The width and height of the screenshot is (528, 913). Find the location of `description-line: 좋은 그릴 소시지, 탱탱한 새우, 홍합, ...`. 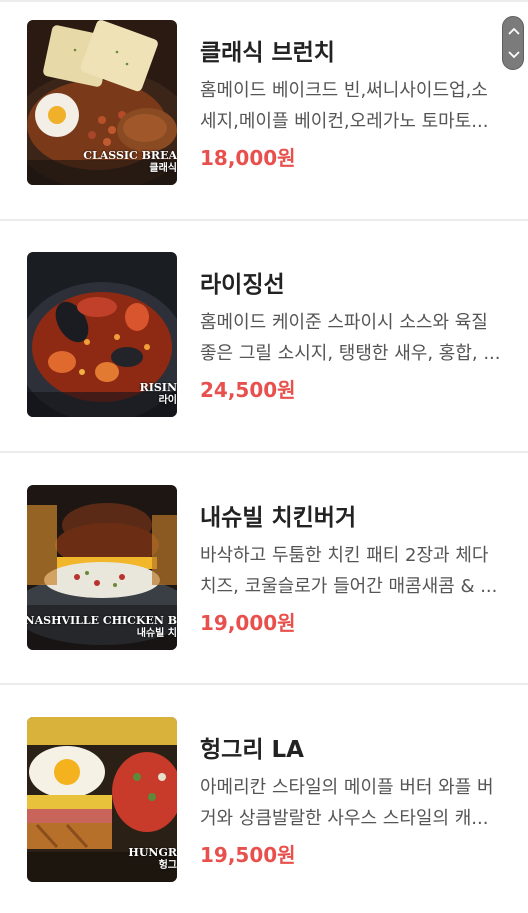

description-line: 좋은 그릴 소시지, 탱탱한 새우, 홍합, ... is located at coordinates (350, 353).